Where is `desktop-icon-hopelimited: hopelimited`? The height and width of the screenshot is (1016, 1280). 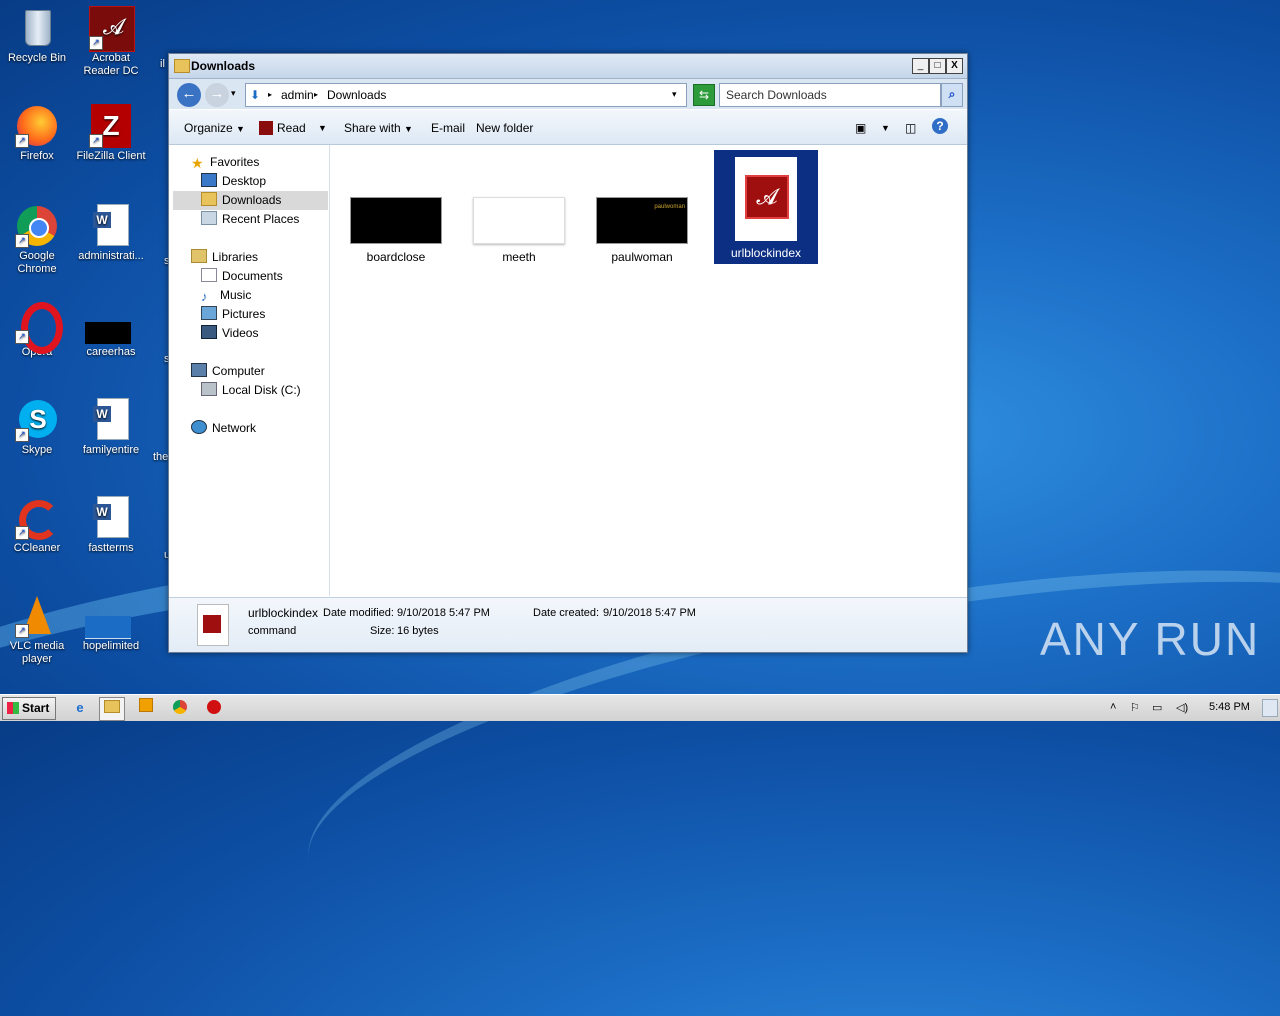
desktop-icon-hopelimited: hopelimited is located at coordinates (111, 623).